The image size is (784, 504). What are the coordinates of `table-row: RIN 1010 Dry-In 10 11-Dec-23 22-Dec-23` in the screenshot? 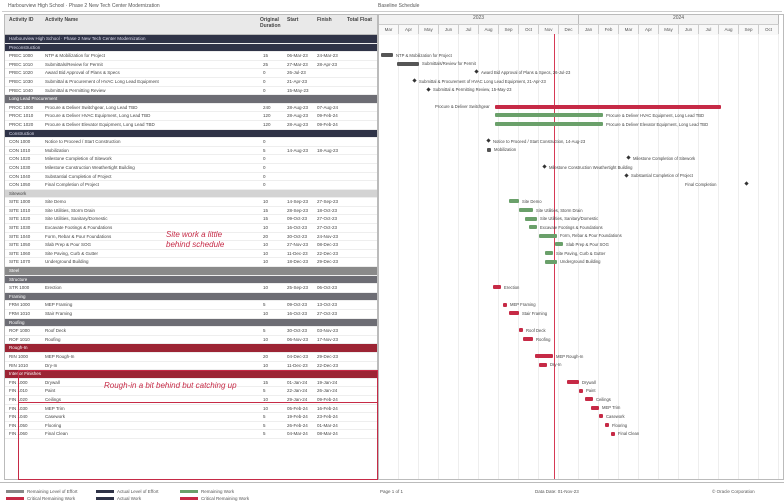 It's located at (191, 366).